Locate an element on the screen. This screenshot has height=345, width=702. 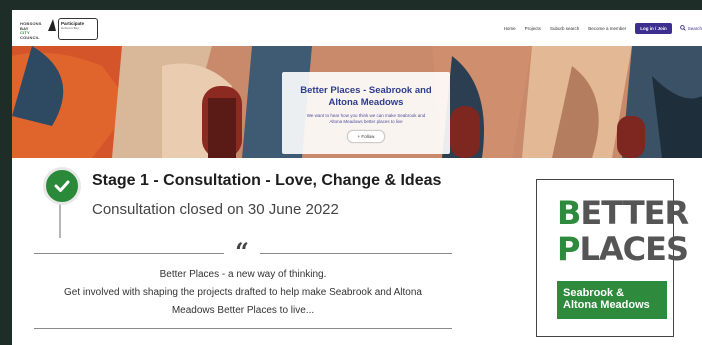
quote-divider-right is located at coordinates (356, 253).